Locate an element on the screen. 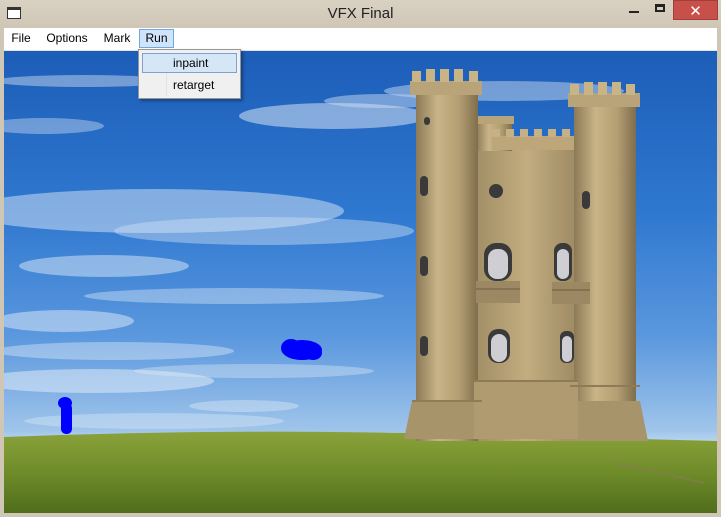 The image size is (721, 517). close-button: ✕ is located at coordinates (695, 10).